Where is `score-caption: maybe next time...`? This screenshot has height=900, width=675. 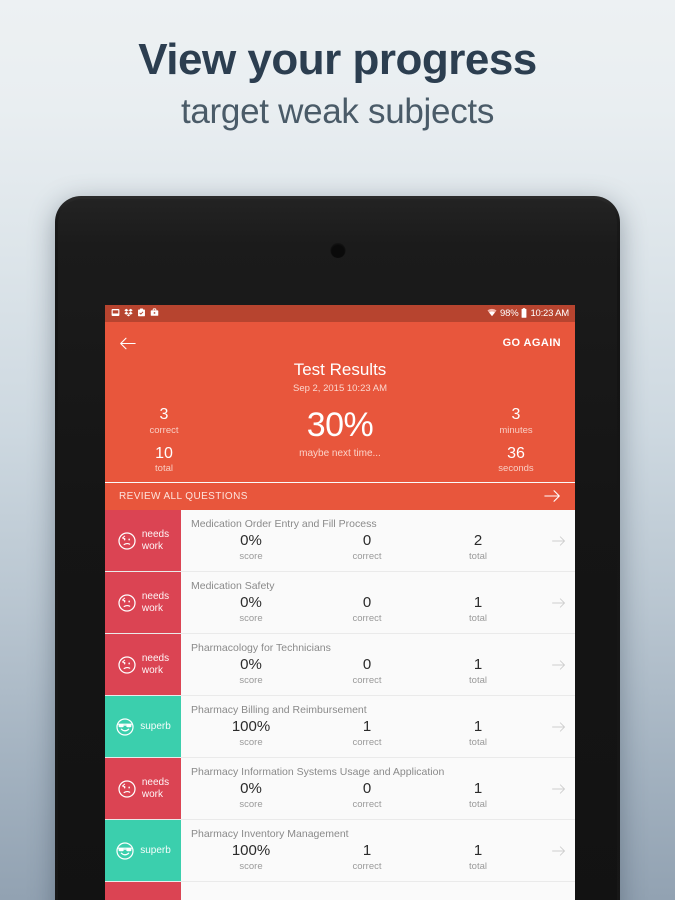
score-caption: maybe next time... is located at coordinates (340, 453).